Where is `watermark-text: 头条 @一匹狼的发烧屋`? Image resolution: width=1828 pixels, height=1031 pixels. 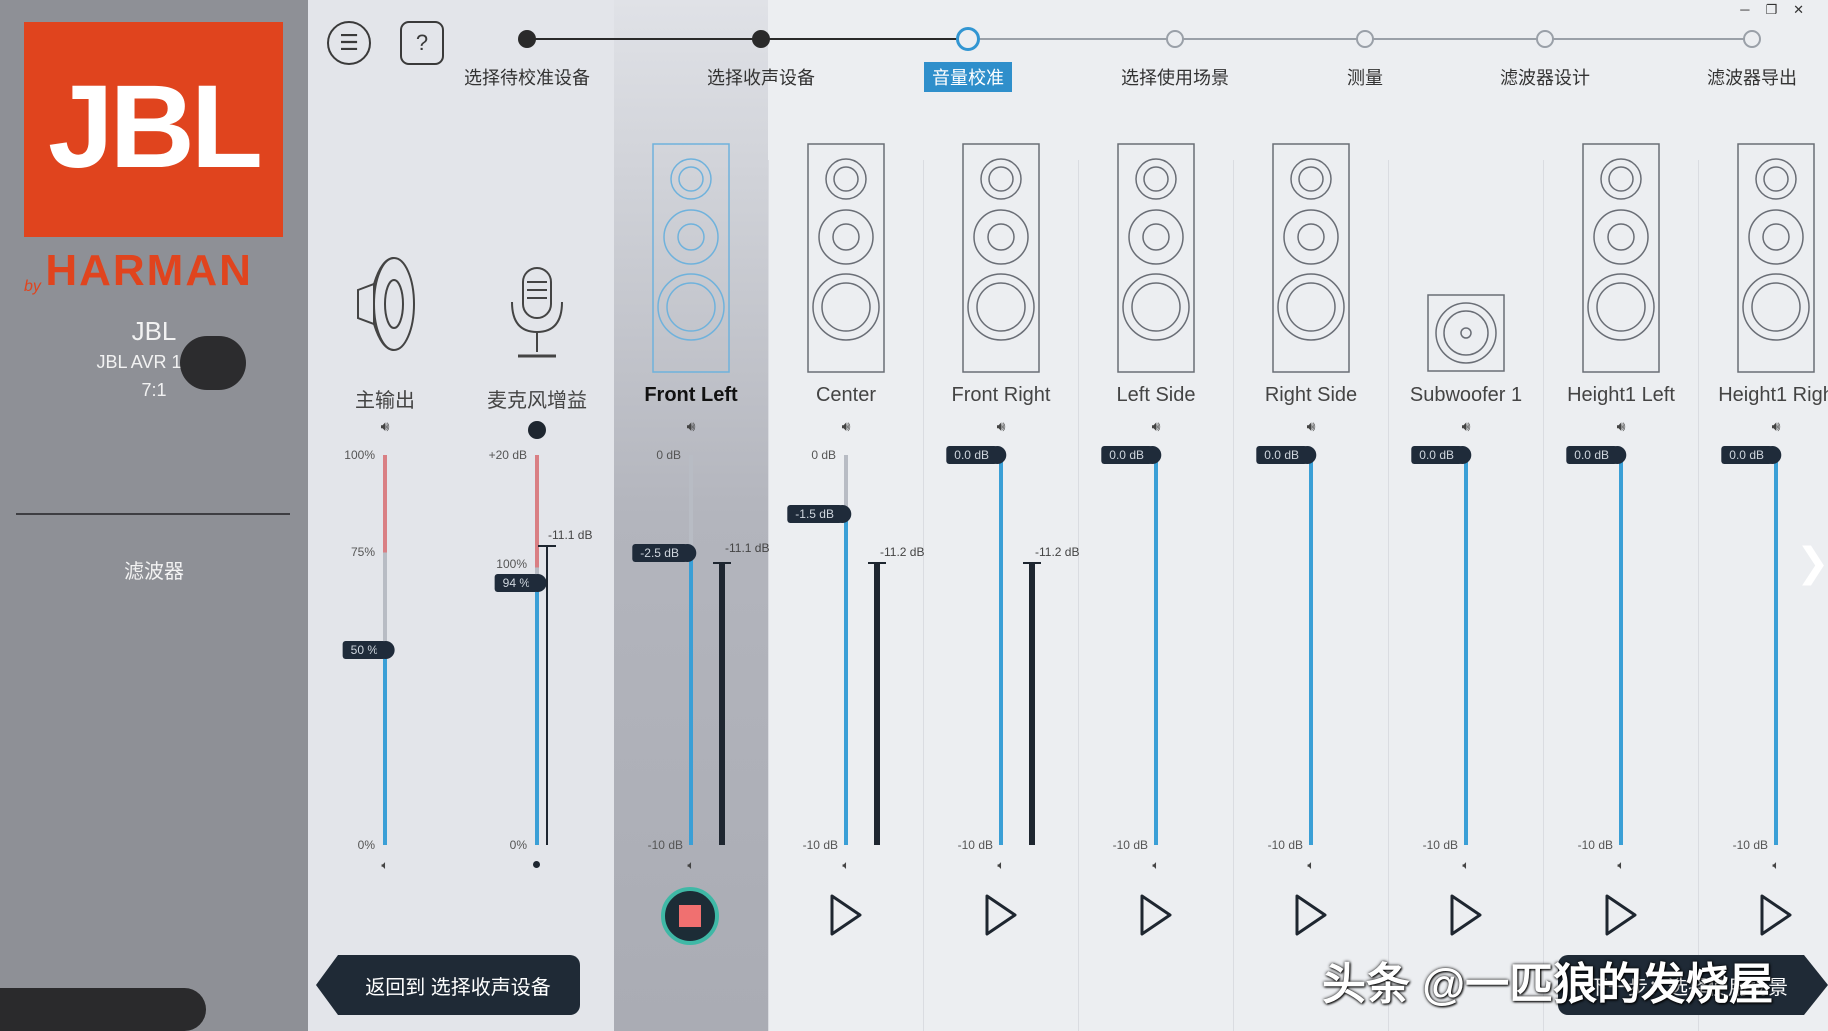 watermark-text: 头条 @一匹狼的发烧屋 is located at coordinates (1548, 984).